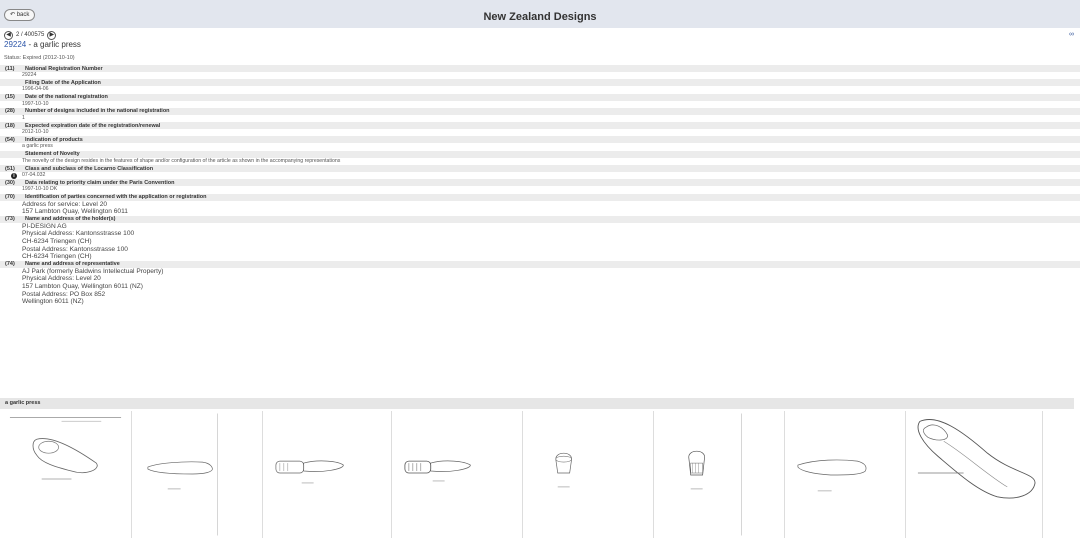 The width and height of the screenshot is (1080, 559). I want to click on field-value: Physical Address: Level 20, so click(61, 279).